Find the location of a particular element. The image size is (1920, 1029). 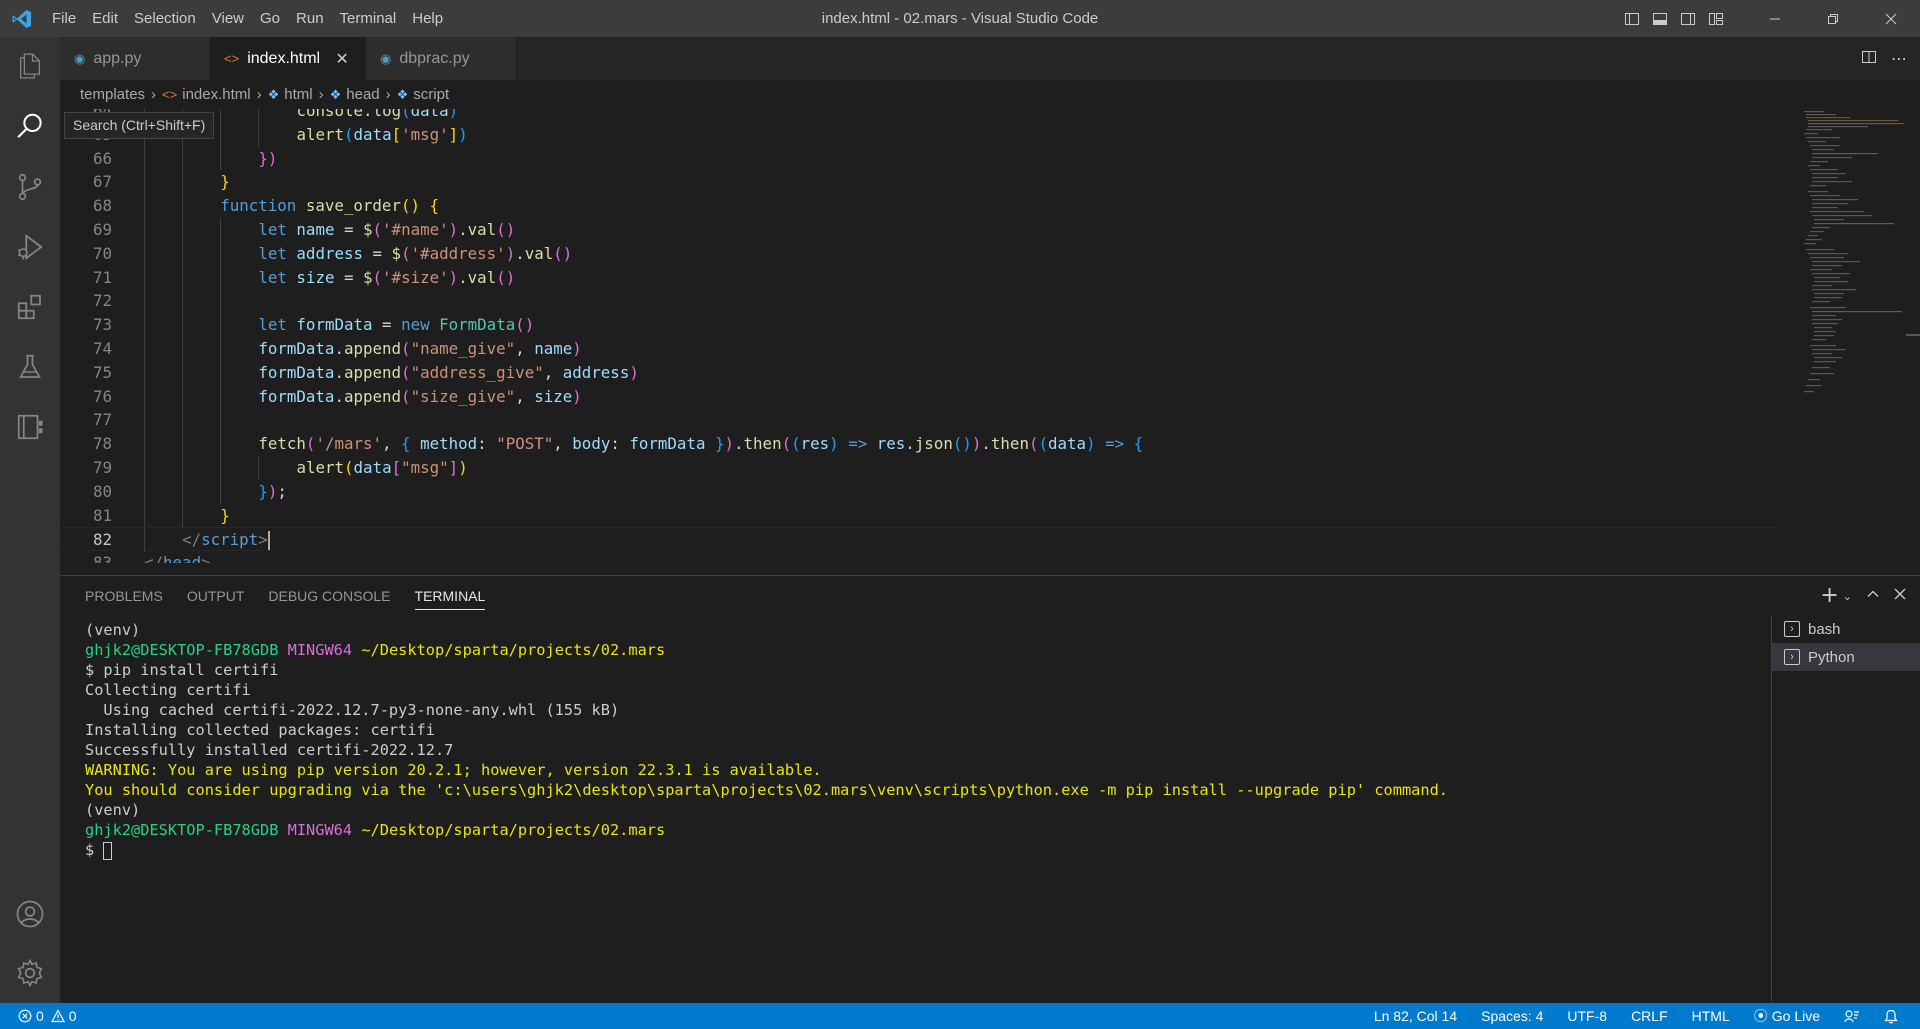

language-mode: HTML is located at coordinates (1711, 1016).